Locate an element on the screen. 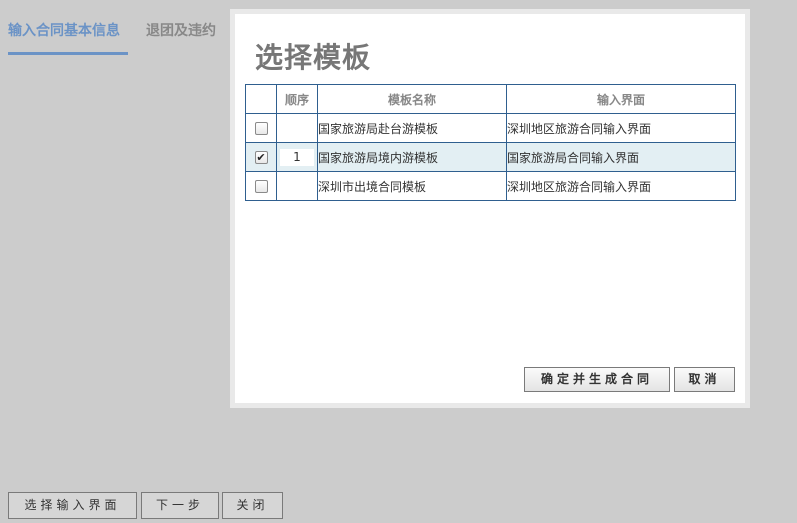  header-order: 顺序 is located at coordinates (297, 99).